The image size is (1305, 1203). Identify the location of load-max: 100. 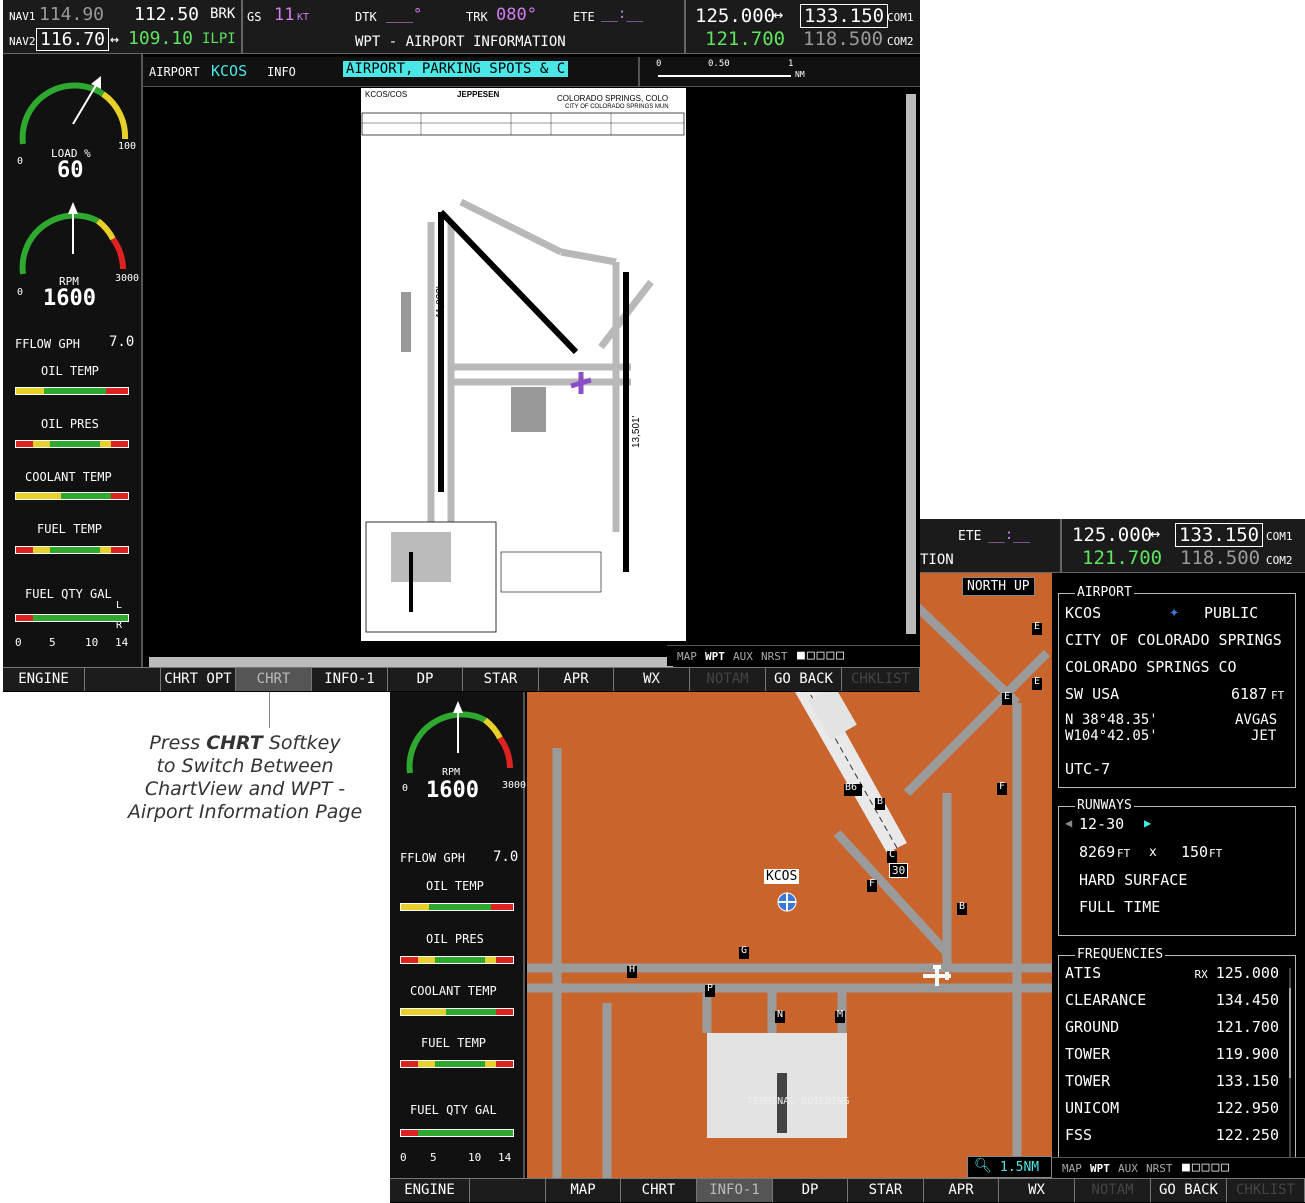
(127, 146).